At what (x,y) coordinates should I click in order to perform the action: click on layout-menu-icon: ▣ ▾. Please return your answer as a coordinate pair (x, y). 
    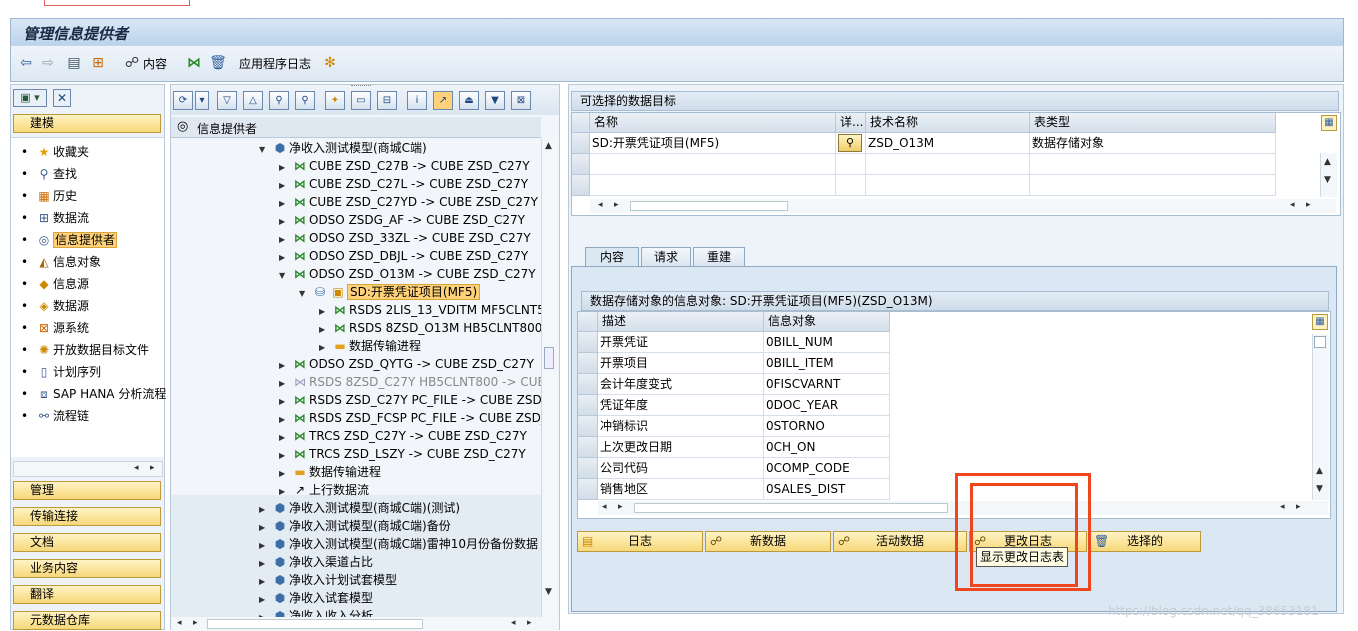
    Looking at the image, I should click on (30, 98).